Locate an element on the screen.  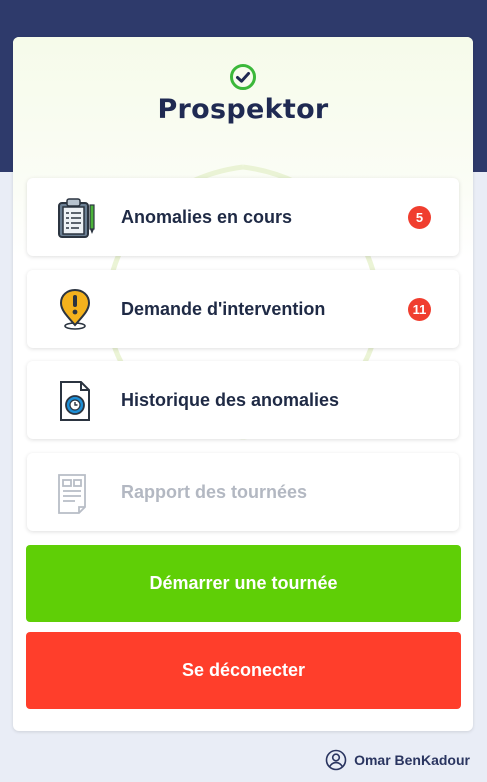
menu-item-label: Historique des anomalies is located at coordinates (230, 400).